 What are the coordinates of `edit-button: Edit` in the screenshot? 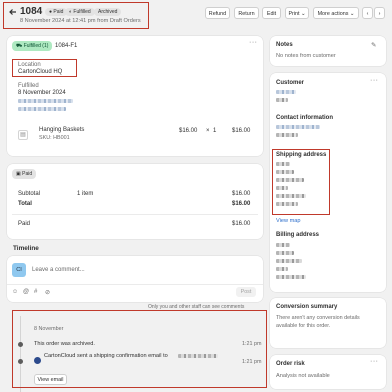 It's located at (271, 13).